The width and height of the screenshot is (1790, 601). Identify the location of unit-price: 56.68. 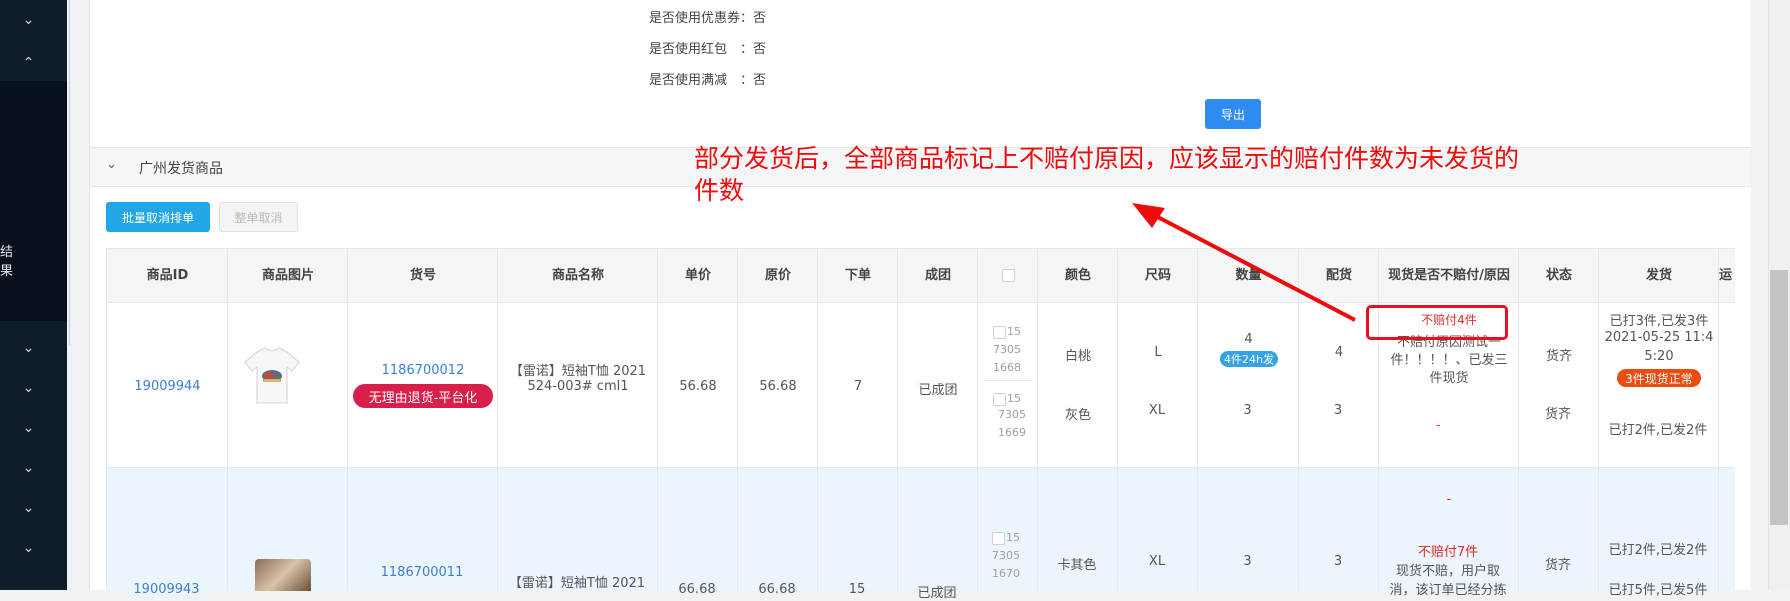
(698, 386).